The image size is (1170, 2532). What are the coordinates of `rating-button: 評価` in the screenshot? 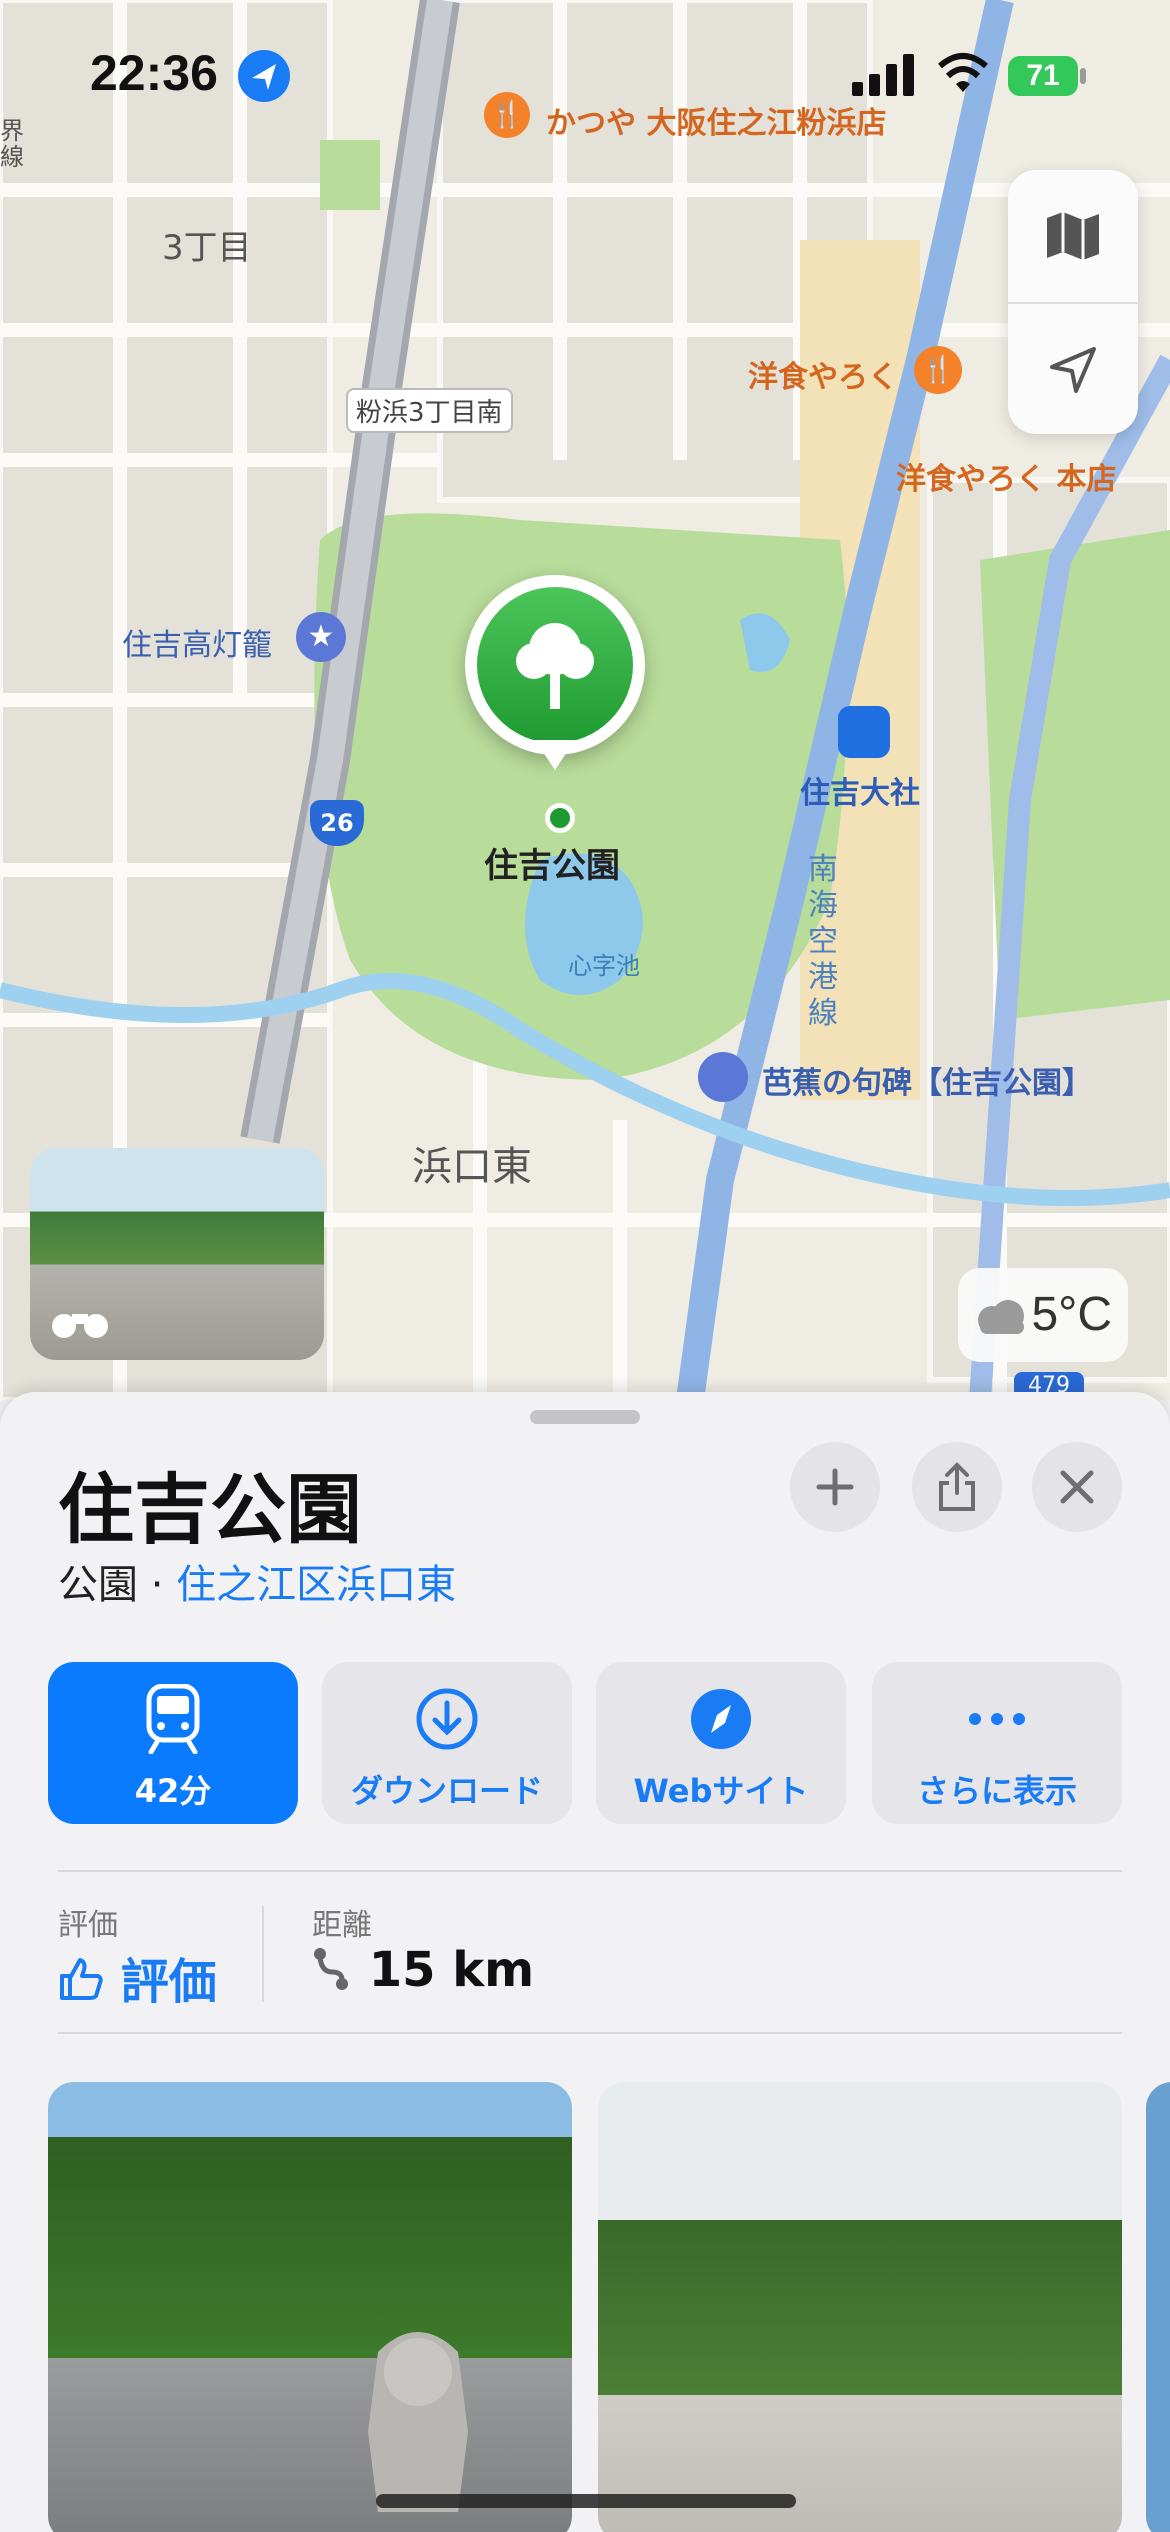 It's located at (137, 1977).